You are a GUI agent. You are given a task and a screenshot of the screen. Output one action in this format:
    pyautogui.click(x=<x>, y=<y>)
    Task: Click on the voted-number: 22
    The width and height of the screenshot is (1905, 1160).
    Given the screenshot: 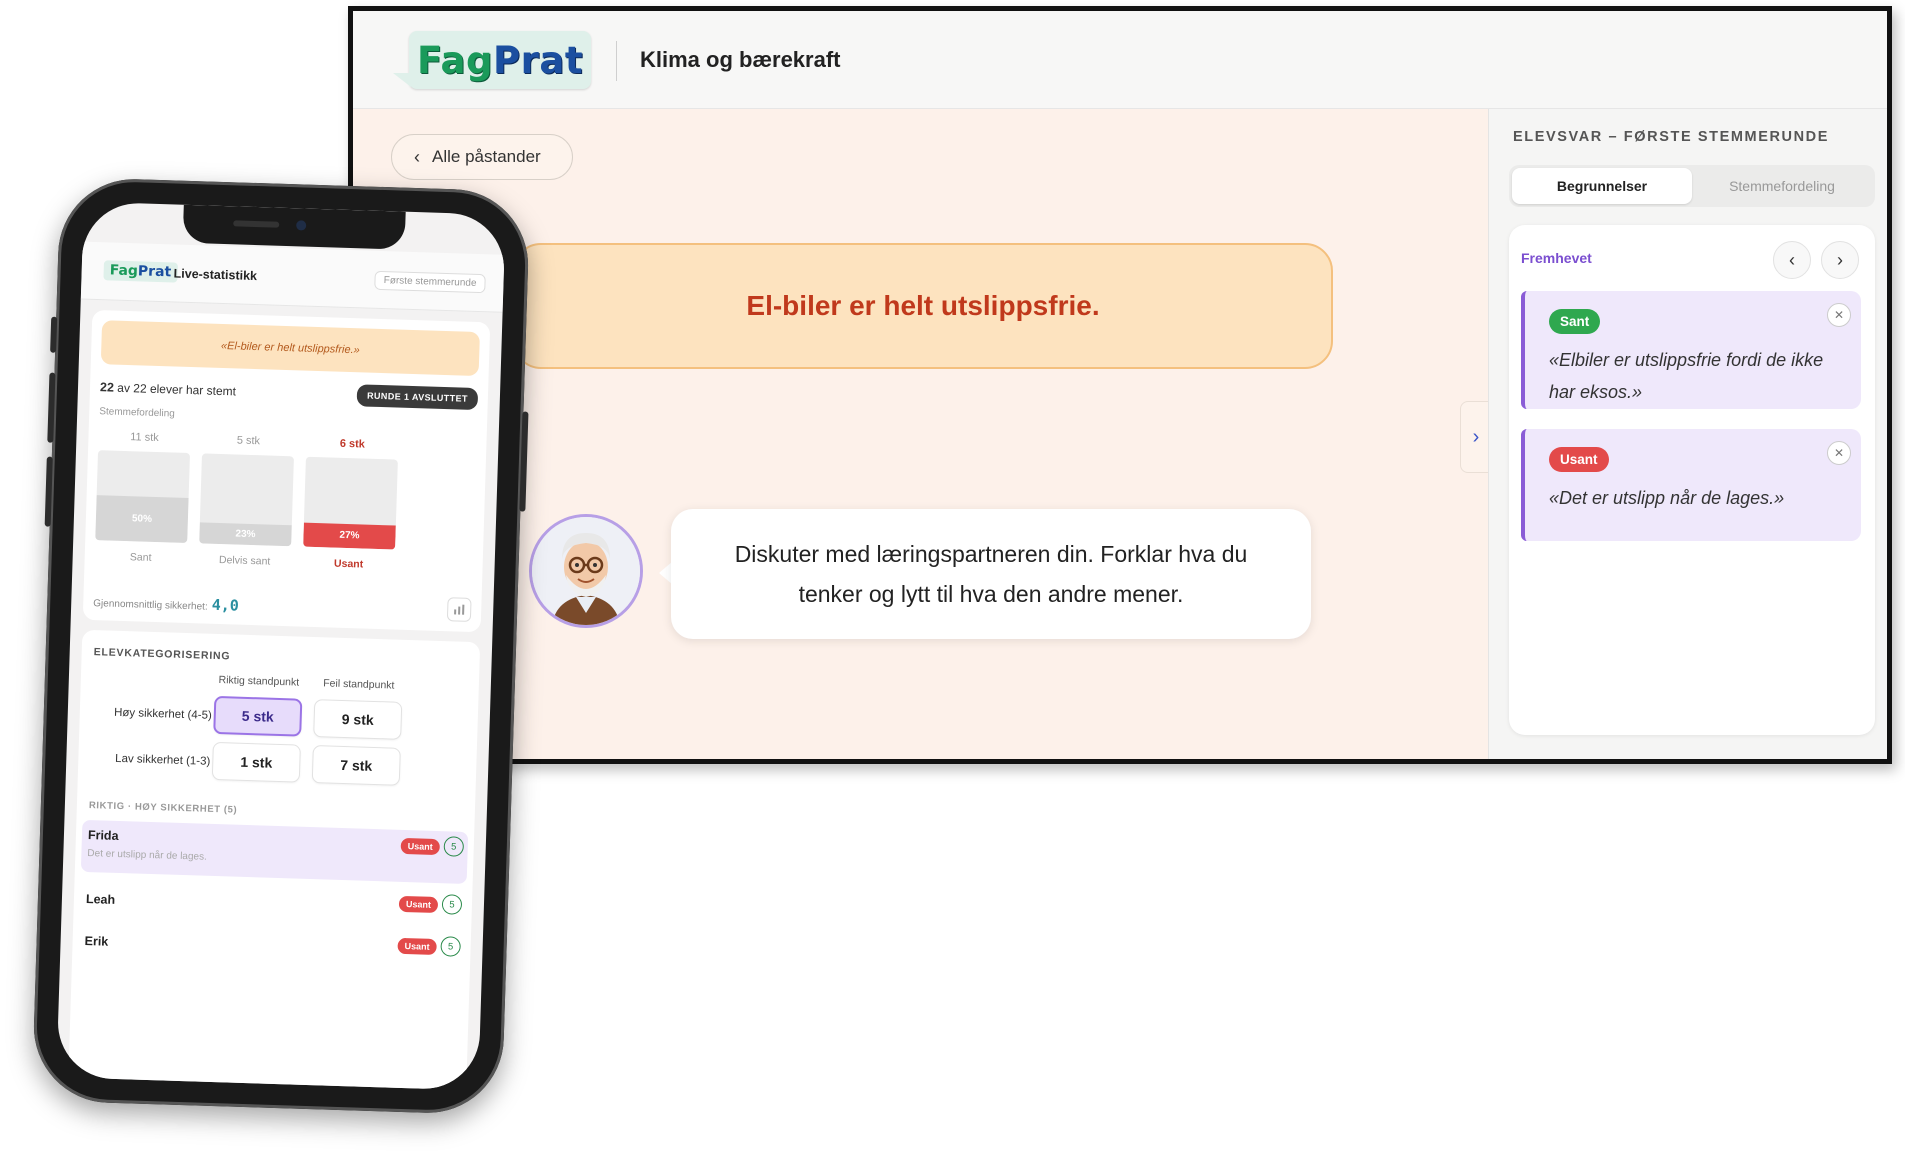 What is the action you would take?
    pyautogui.click(x=107, y=387)
    